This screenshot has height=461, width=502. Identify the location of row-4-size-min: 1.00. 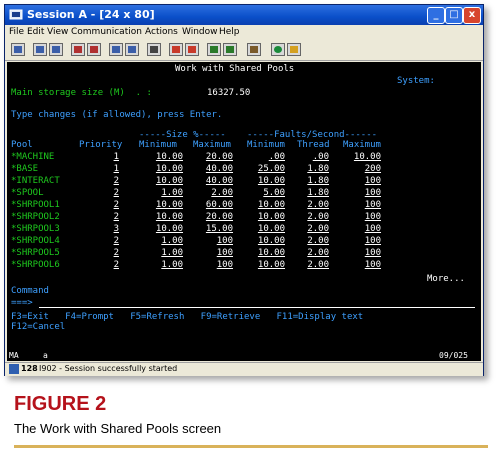
(163, 193).